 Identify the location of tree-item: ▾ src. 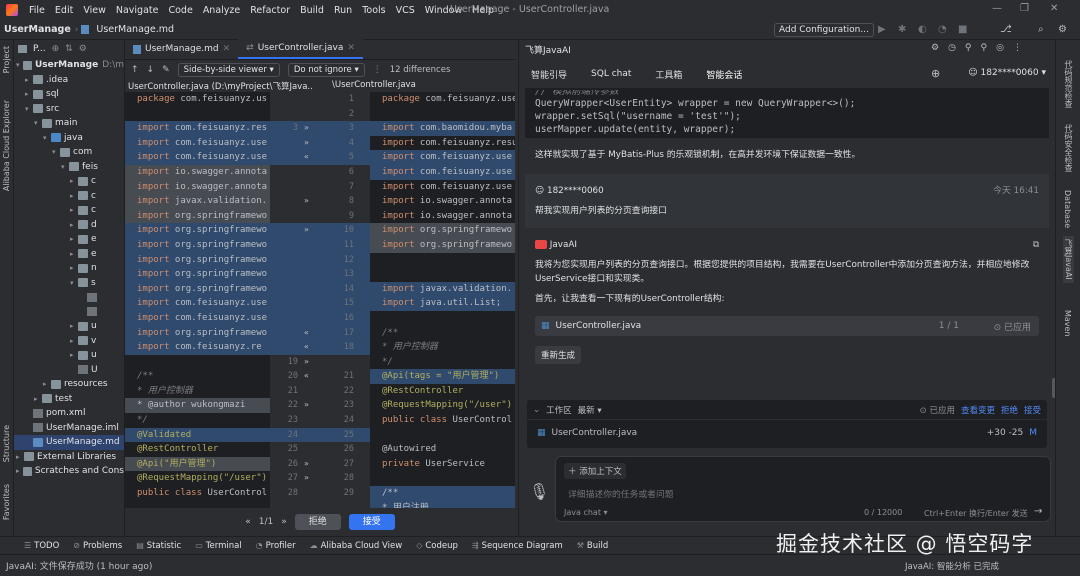
(69, 109).